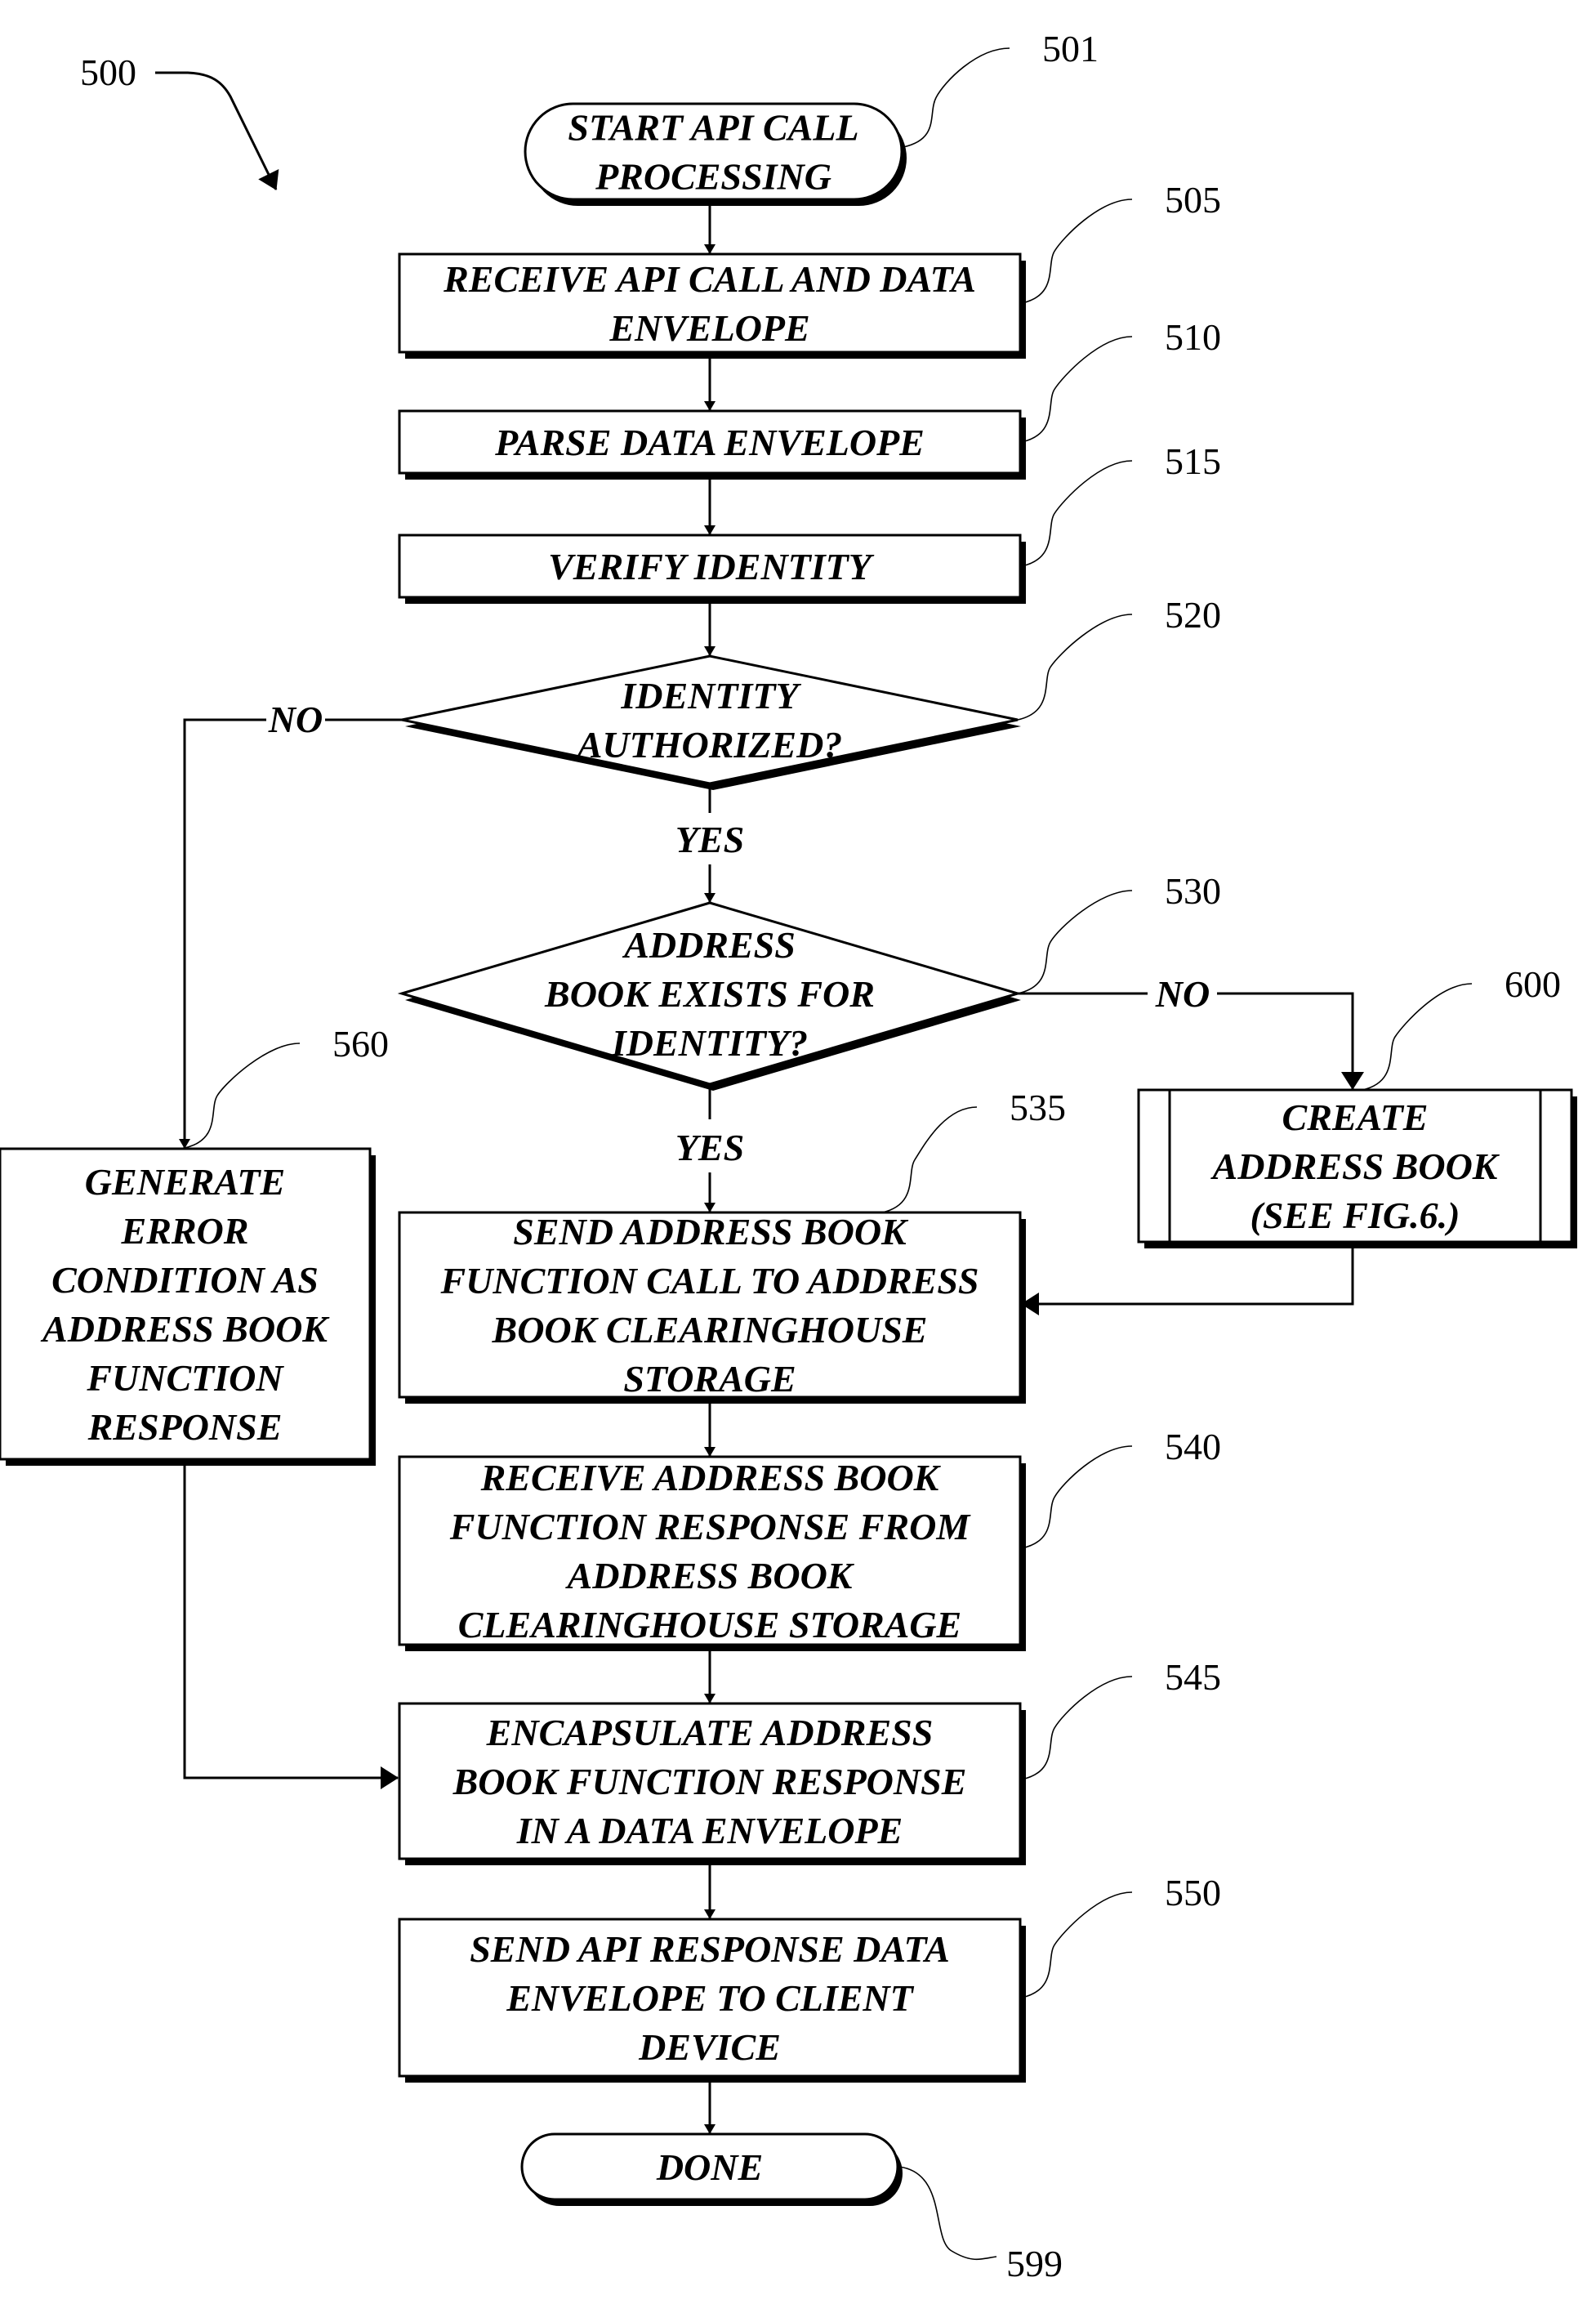 This screenshot has width=1596, height=2313. What do you see at coordinates (1533, 984) in the screenshot?
I see `reference-numeral: 600` at bounding box center [1533, 984].